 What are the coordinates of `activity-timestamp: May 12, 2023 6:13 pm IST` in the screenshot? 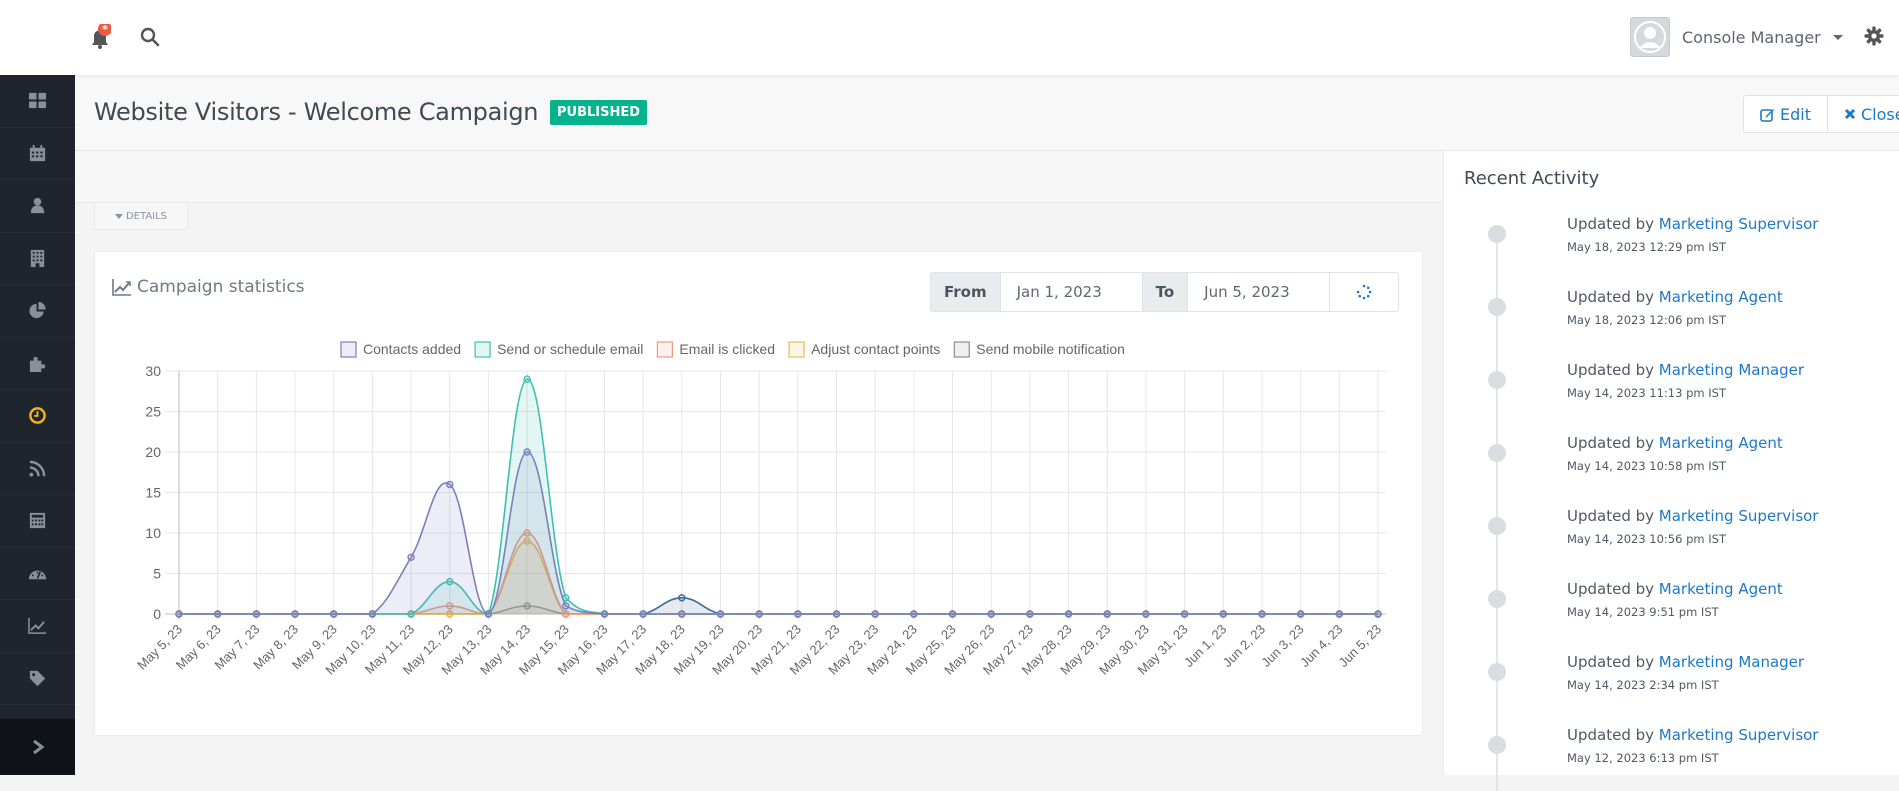 It's located at (1643, 758).